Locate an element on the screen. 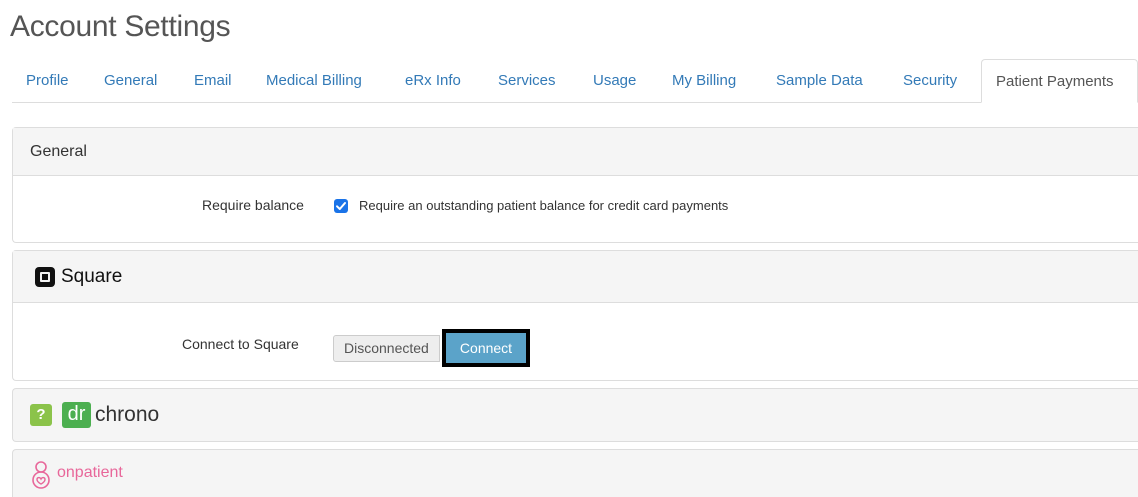 This screenshot has width=1138, height=497. tab-erx-info: eRx Info is located at coordinates (433, 81).